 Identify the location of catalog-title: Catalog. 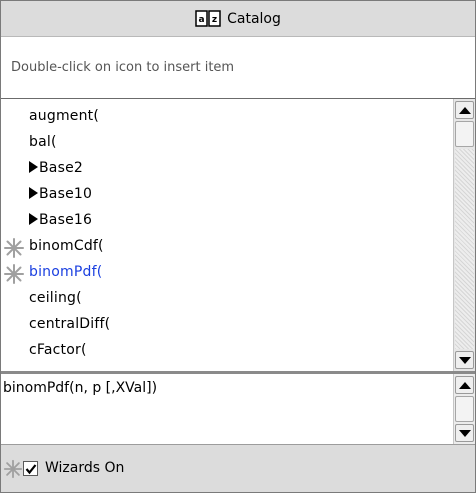
(254, 18).